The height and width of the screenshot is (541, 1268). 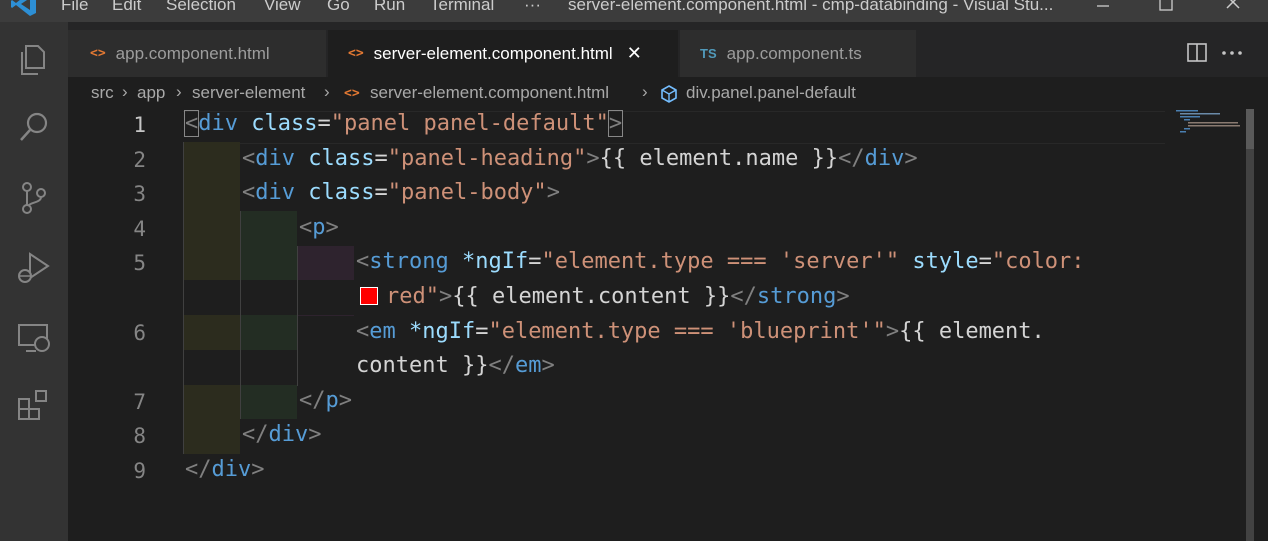 I want to click on menu-go: Go, so click(x=338, y=7).